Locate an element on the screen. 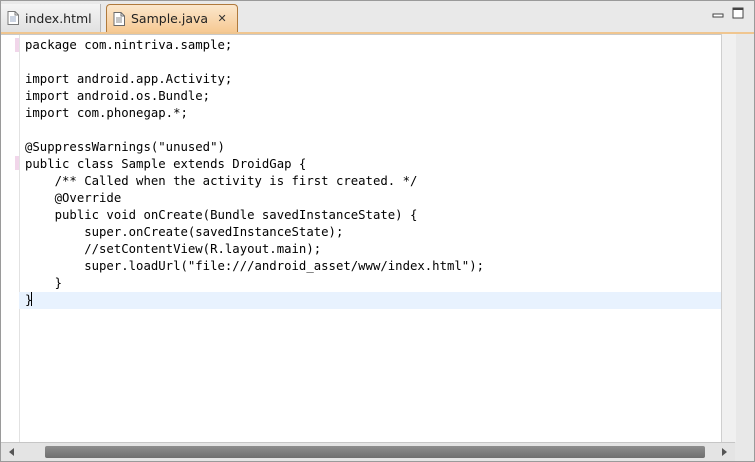 This screenshot has height=462, width=755. arrow-left-icon is located at coordinates (11, 452).